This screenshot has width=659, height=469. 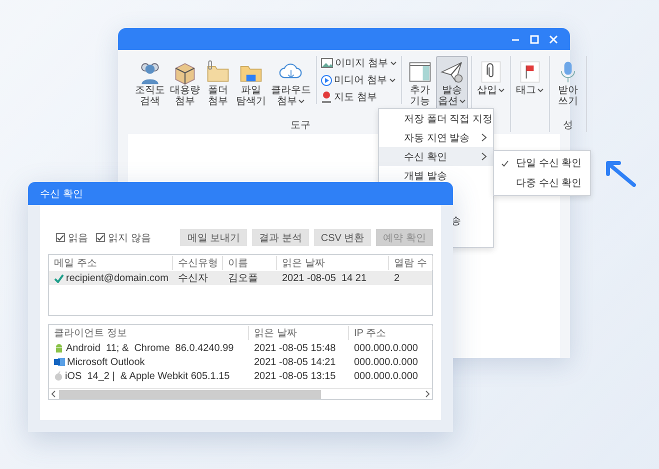 What do you see at coordinates (359, 63) in the screenshot?
I see `ribbon-button: 이미지 첨부` at bounding box center [359, 63].